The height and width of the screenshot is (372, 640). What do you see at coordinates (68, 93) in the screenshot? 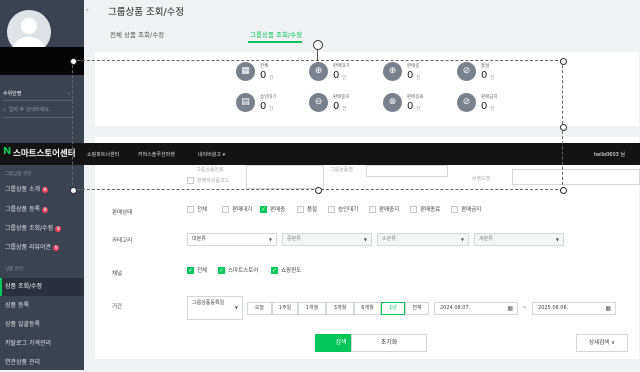
I see `chevron-down-icon: ⌄` at bounding box center [68, 93].